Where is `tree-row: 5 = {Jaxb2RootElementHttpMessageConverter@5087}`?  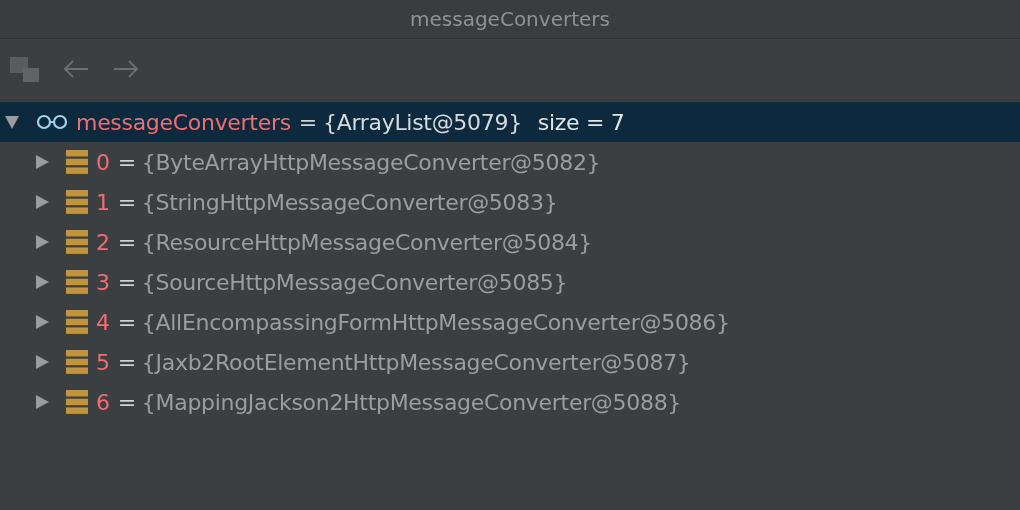
tree-row: 5 = {Jaxb2RootElementHttpMessageConverter@5087} is located at coordinates (510, 362).